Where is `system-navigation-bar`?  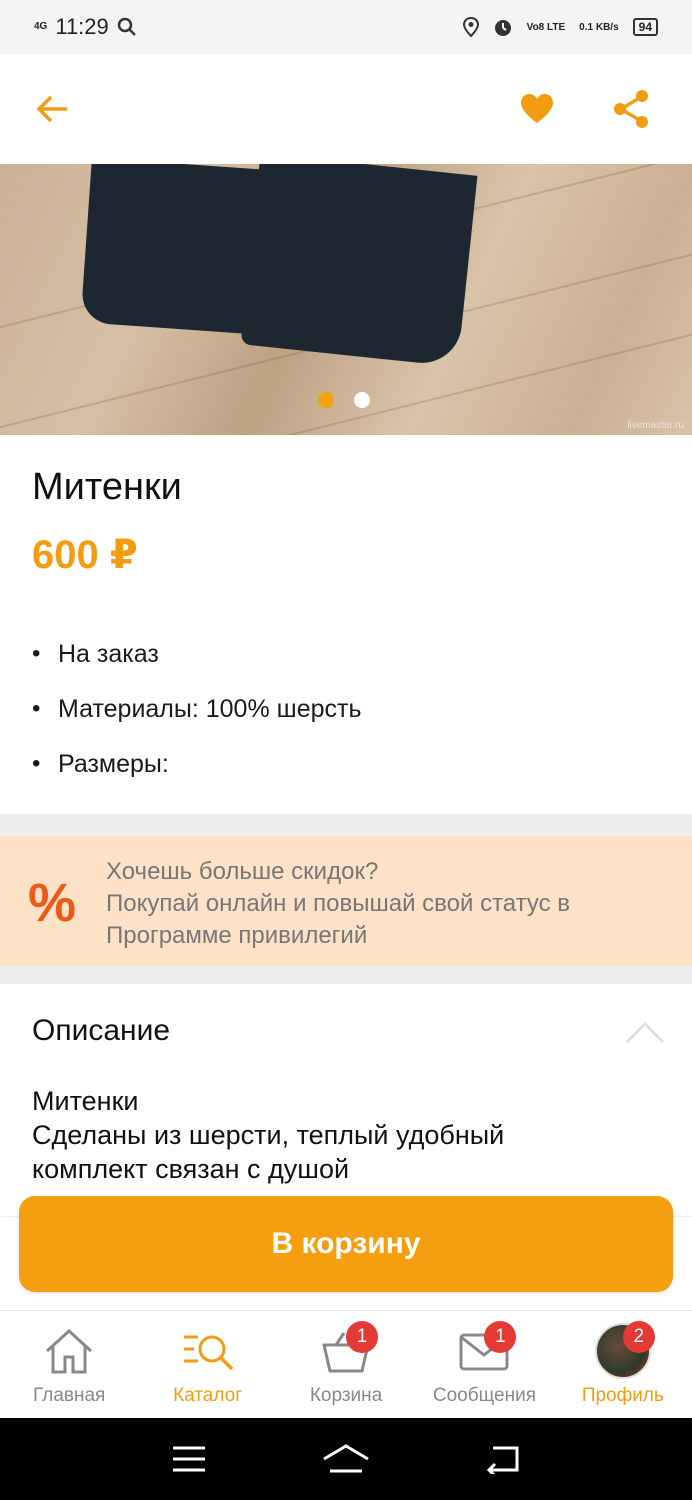 system-navigation-bar is located at coordinates (346, 1459).